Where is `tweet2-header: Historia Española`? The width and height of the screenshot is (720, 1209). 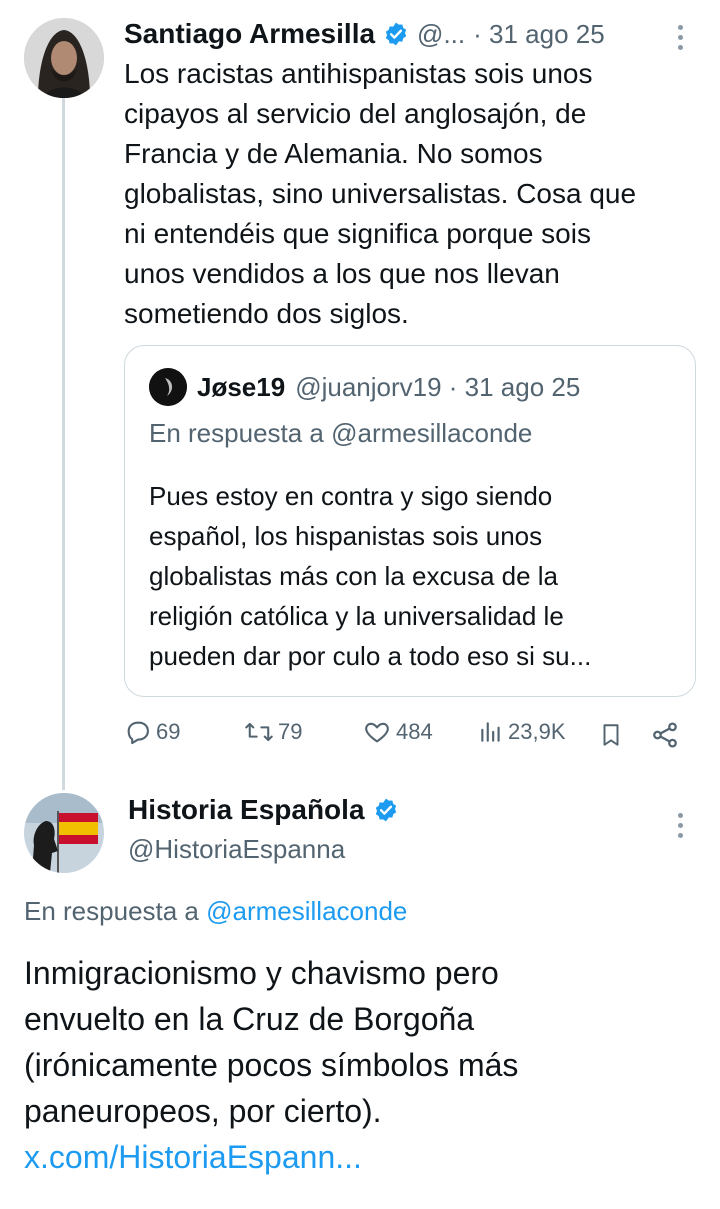
tweet2-header: Historia Española is located at coordinates (263, 810).